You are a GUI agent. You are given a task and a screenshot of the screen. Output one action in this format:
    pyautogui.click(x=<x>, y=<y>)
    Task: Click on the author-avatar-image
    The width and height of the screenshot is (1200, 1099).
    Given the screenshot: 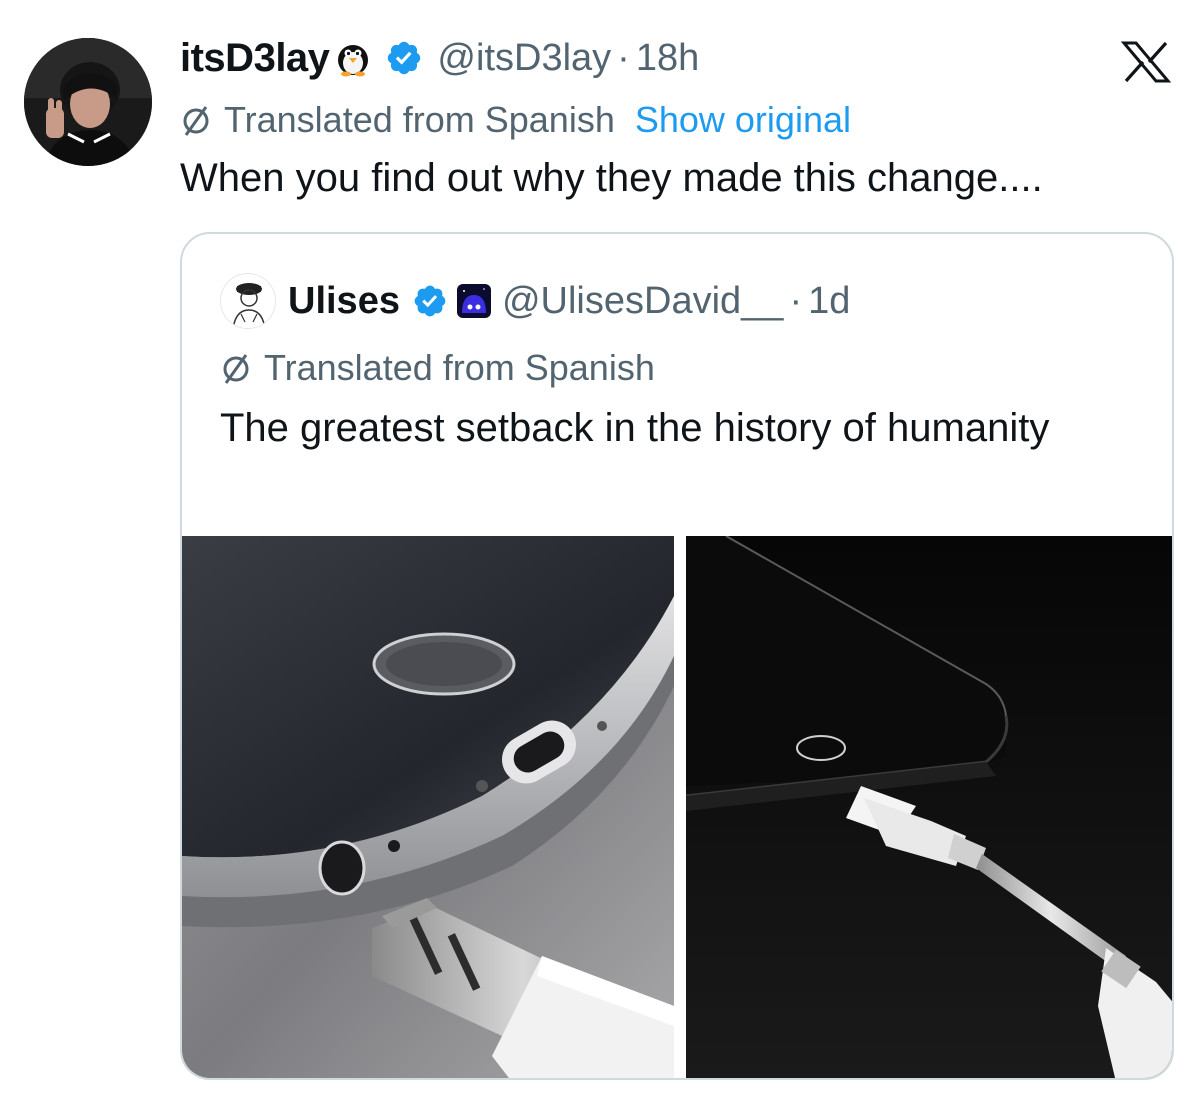 What is the action you would take?
    pyautogui.click(x=88, y=102)
    